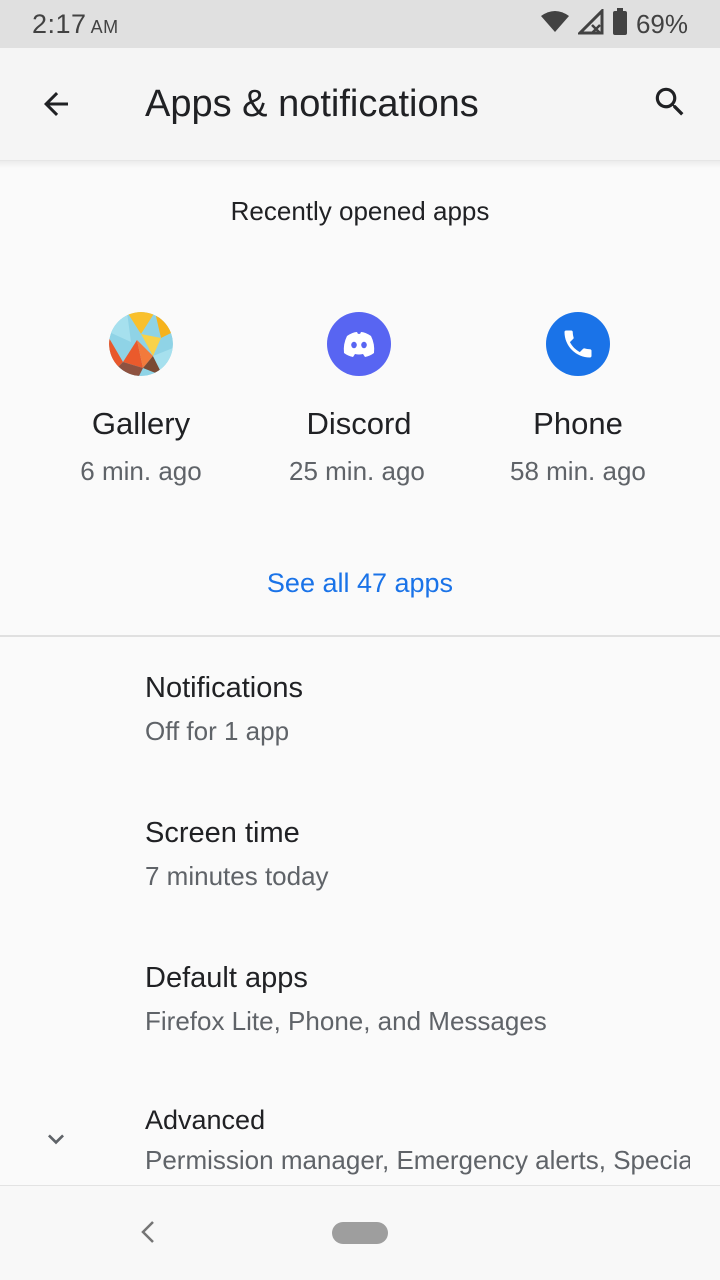 This screenshot has height=1280, width=720. I want to click on recent-app-name: Phone, so click(578, 423).